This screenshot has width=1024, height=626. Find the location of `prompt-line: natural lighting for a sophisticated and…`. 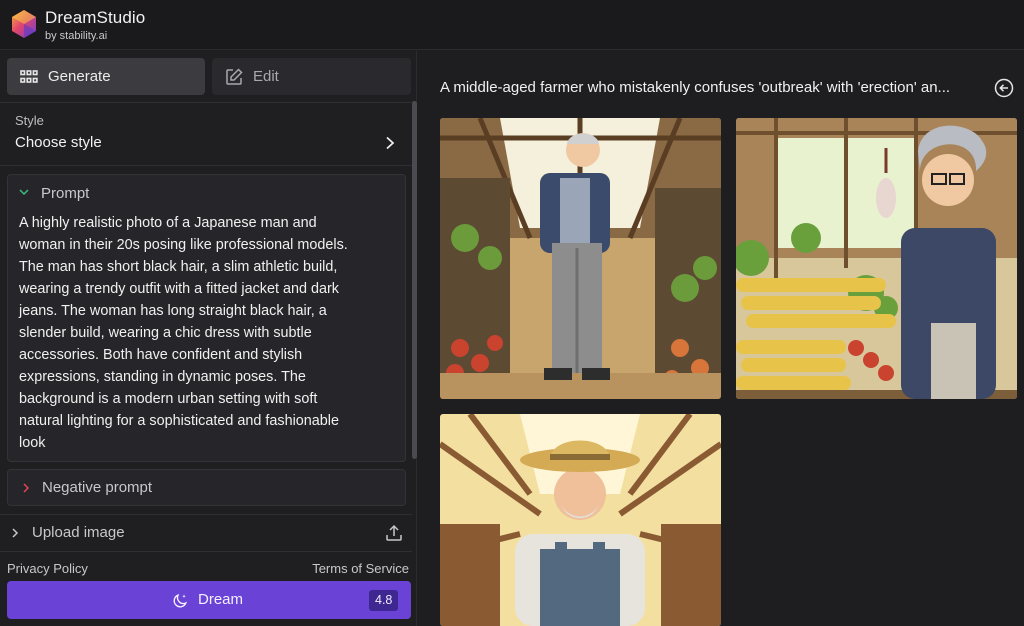

prompt-line: natural lighting for a sophisticated and… is located at coordinates (179, 421).